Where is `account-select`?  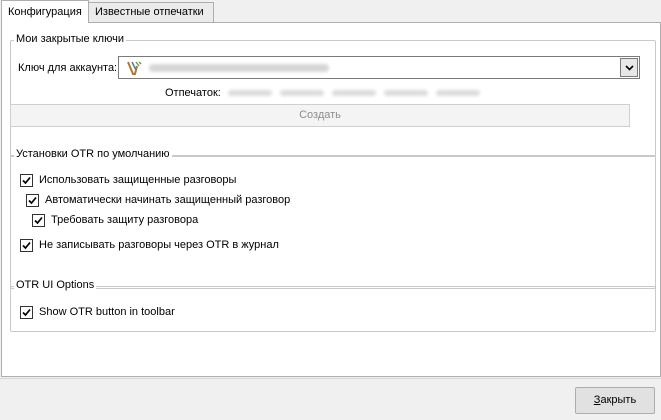 account-select is located at coordinates (379, 67).